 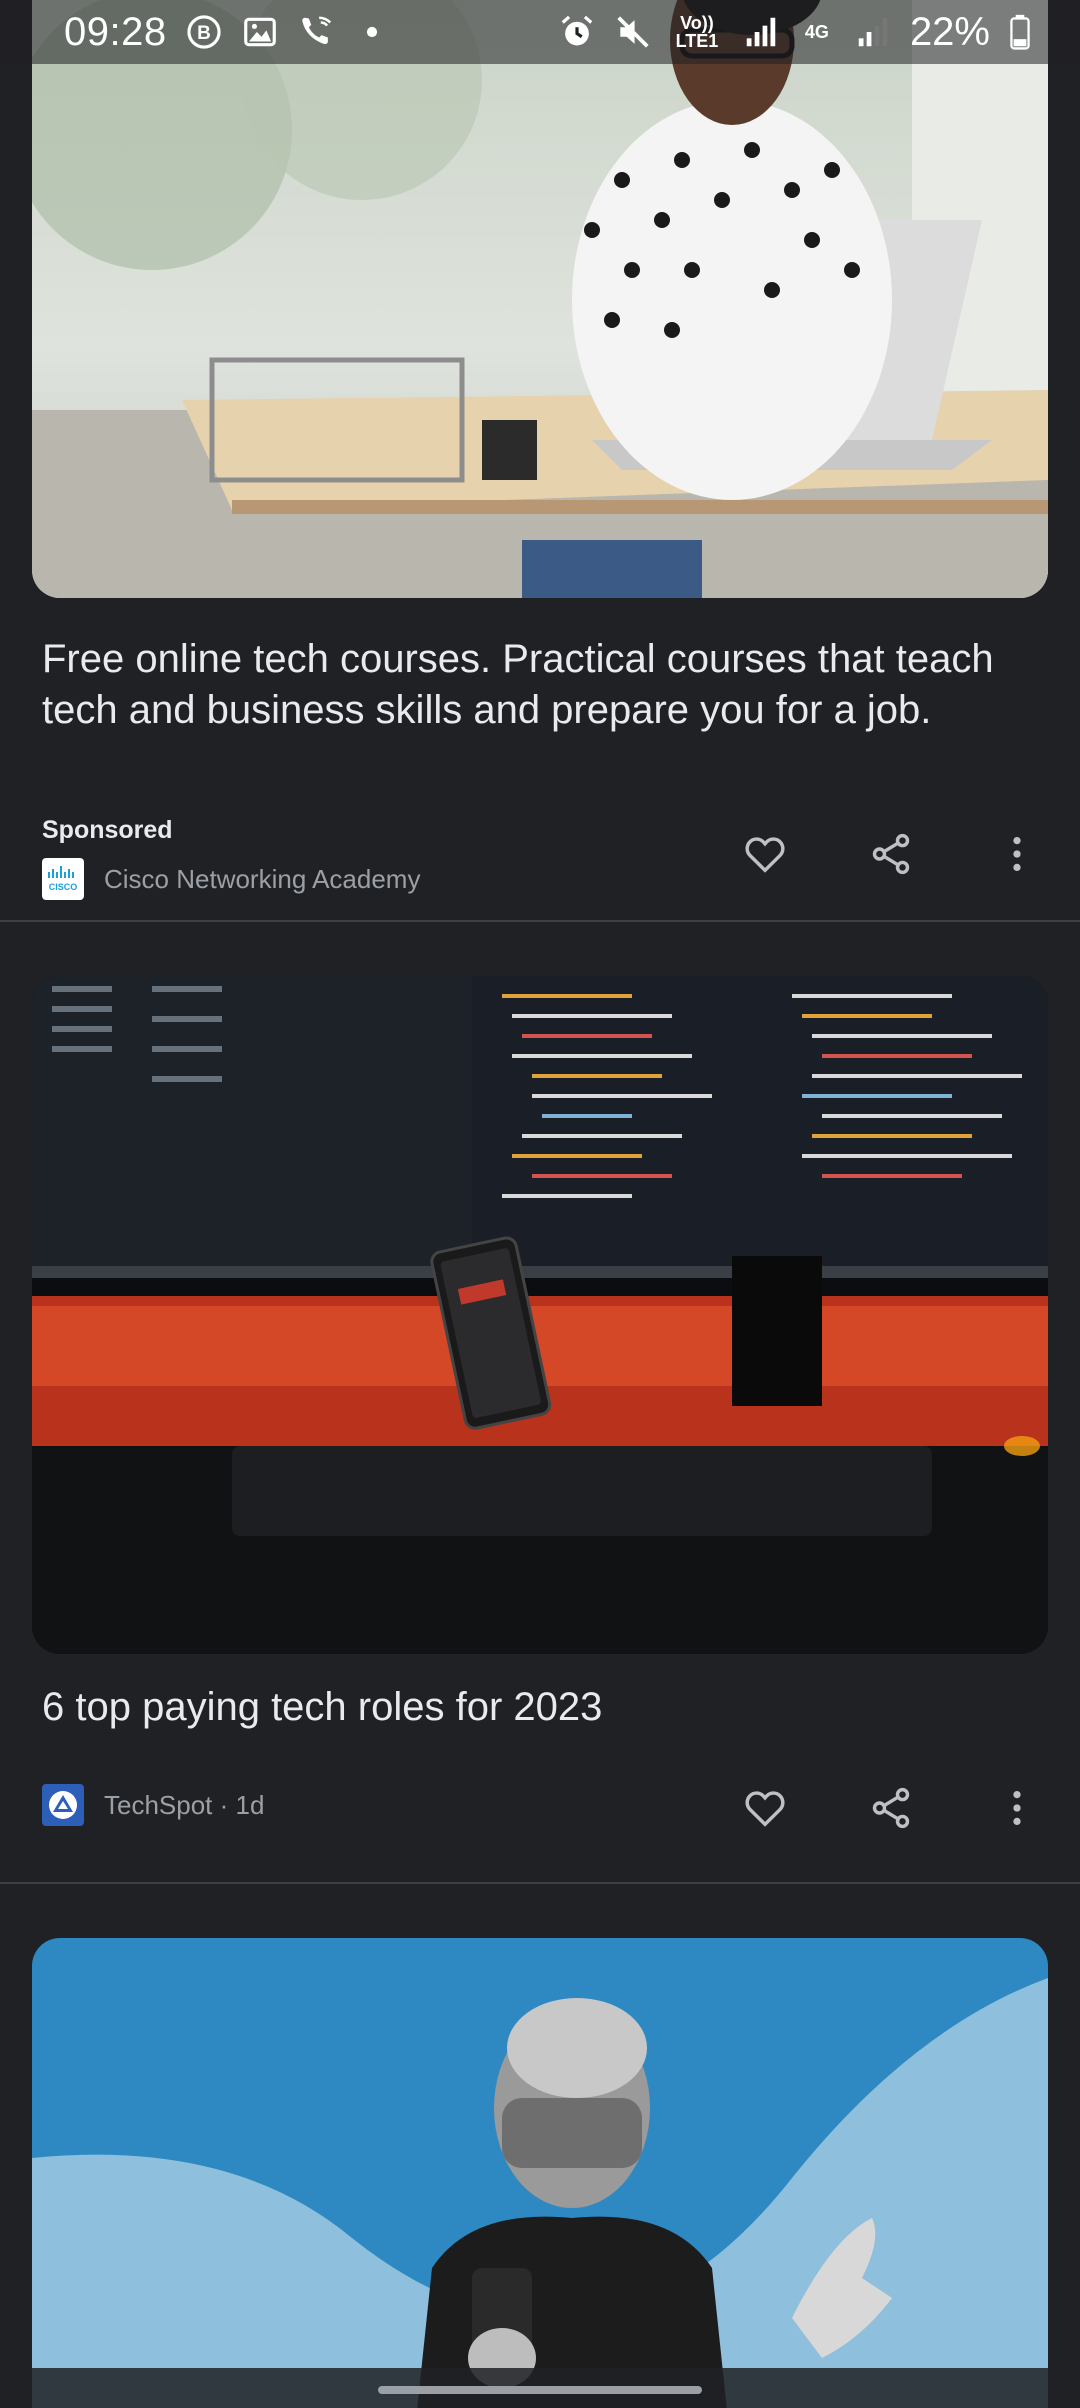 I want to click on alarm-icon, so click(x=577, y=32).